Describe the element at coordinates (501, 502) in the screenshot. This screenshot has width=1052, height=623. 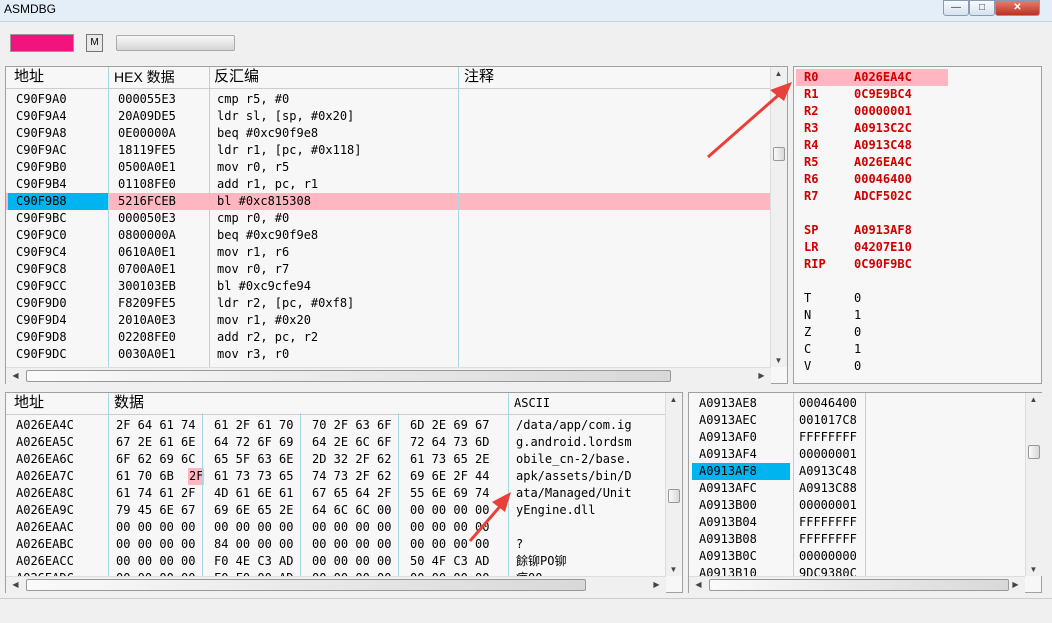
I see `arrowhead-memory` at that location.